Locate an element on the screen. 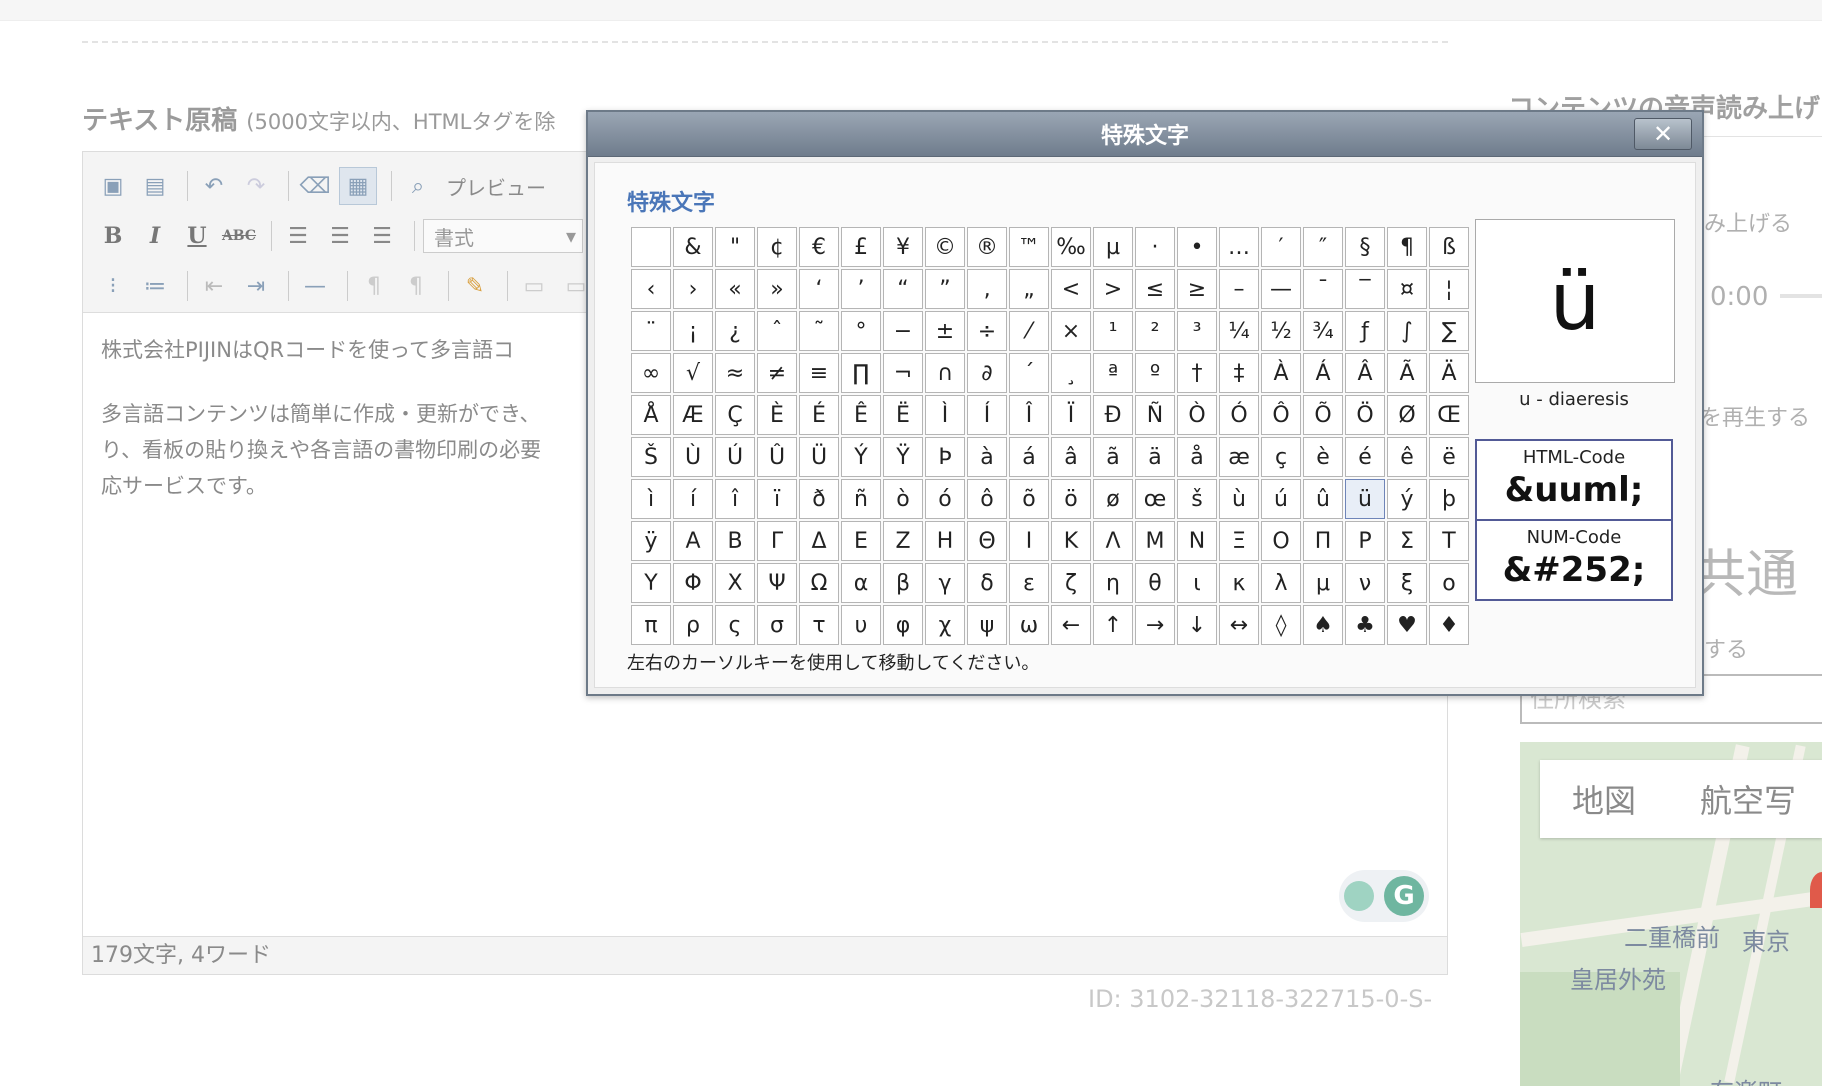 This screenshot has height=1086, width=1822. char-cell: ¡ is located at coordinates (693, 331).